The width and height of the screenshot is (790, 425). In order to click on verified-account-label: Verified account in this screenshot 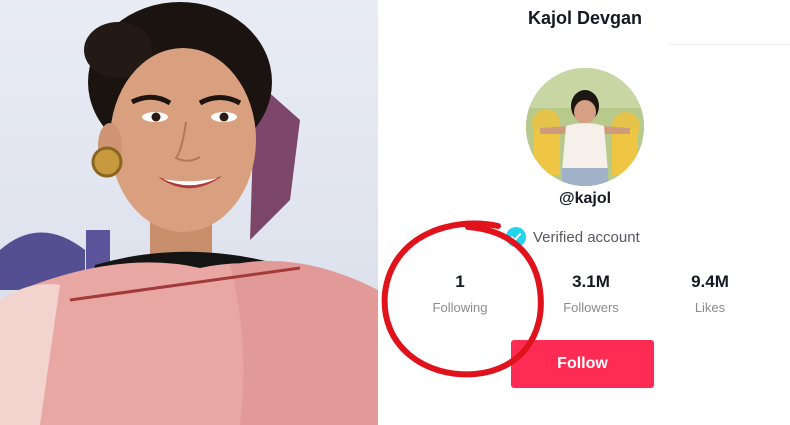, I will do `click(586, 237)`.